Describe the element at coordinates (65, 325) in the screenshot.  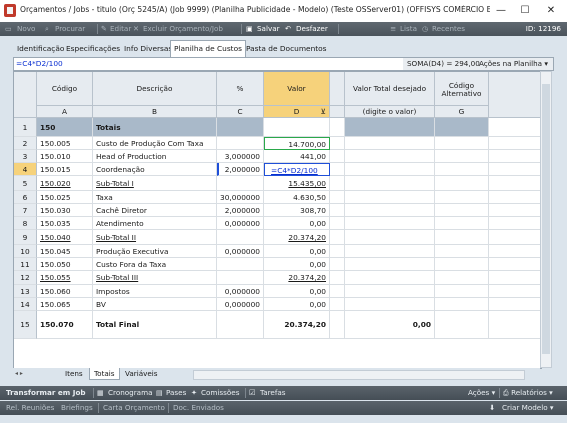
I see `cell-code: 150.070` at that location.